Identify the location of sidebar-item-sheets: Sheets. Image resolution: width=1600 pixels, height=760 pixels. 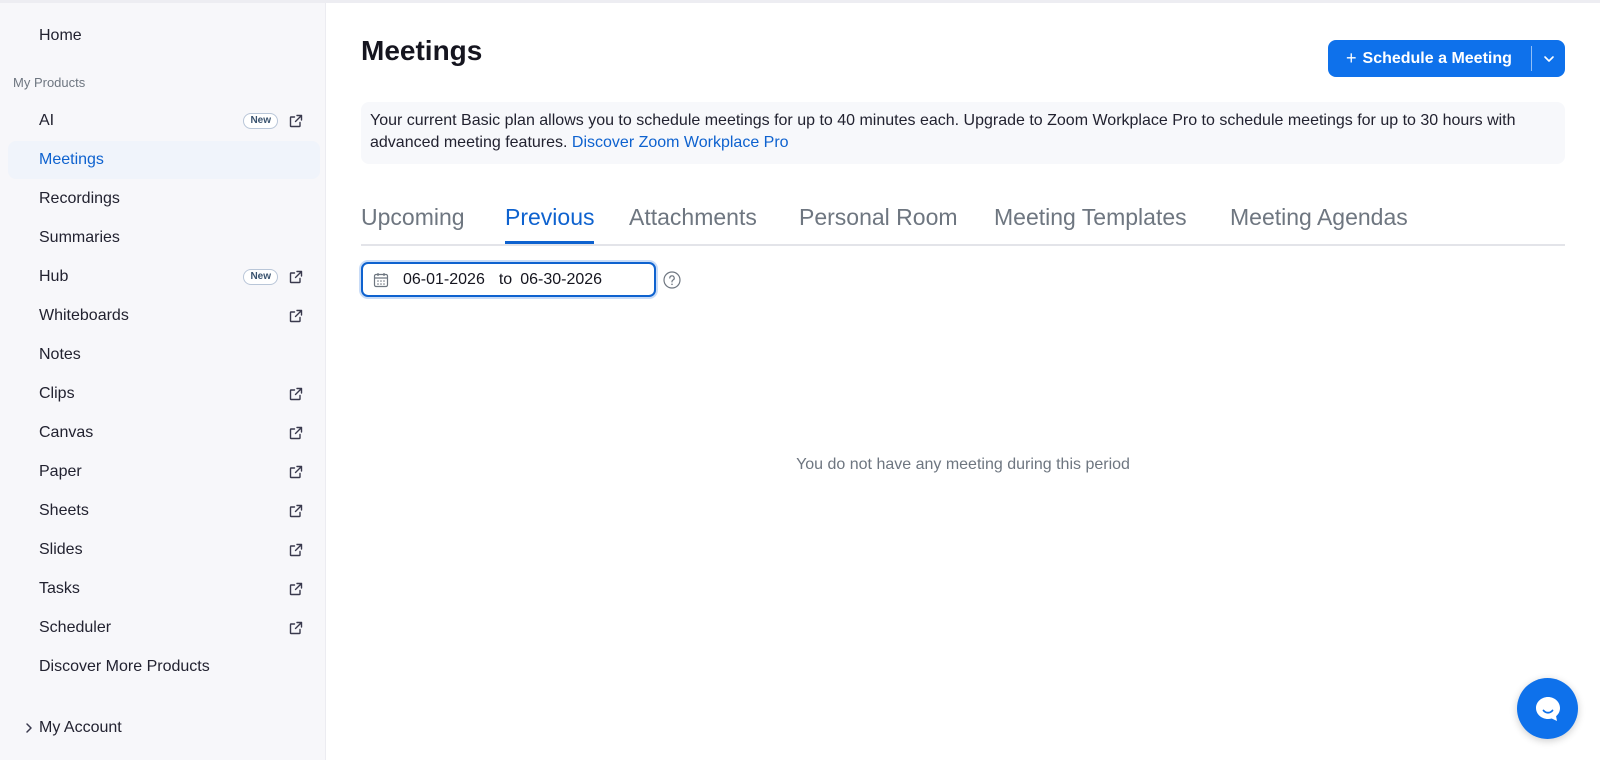
(164, 511).